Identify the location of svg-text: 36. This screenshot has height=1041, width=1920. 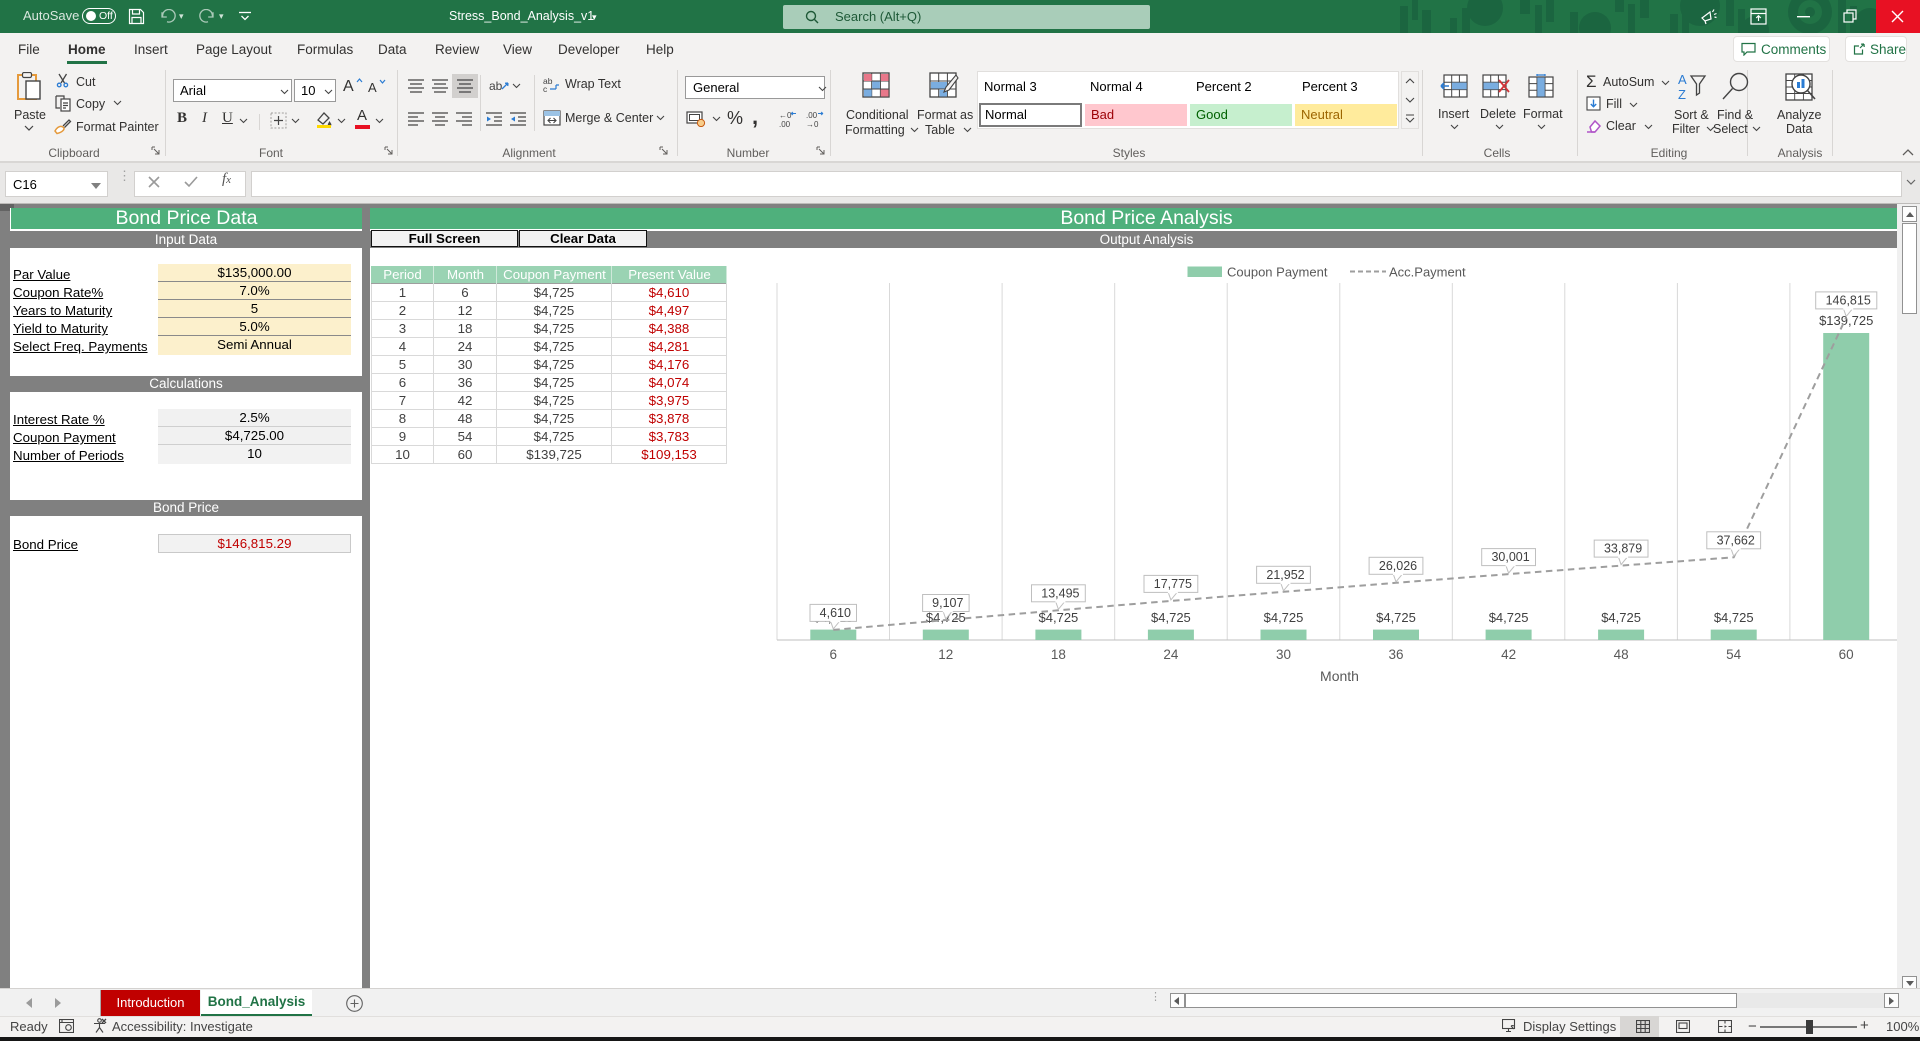
(1395, 654).